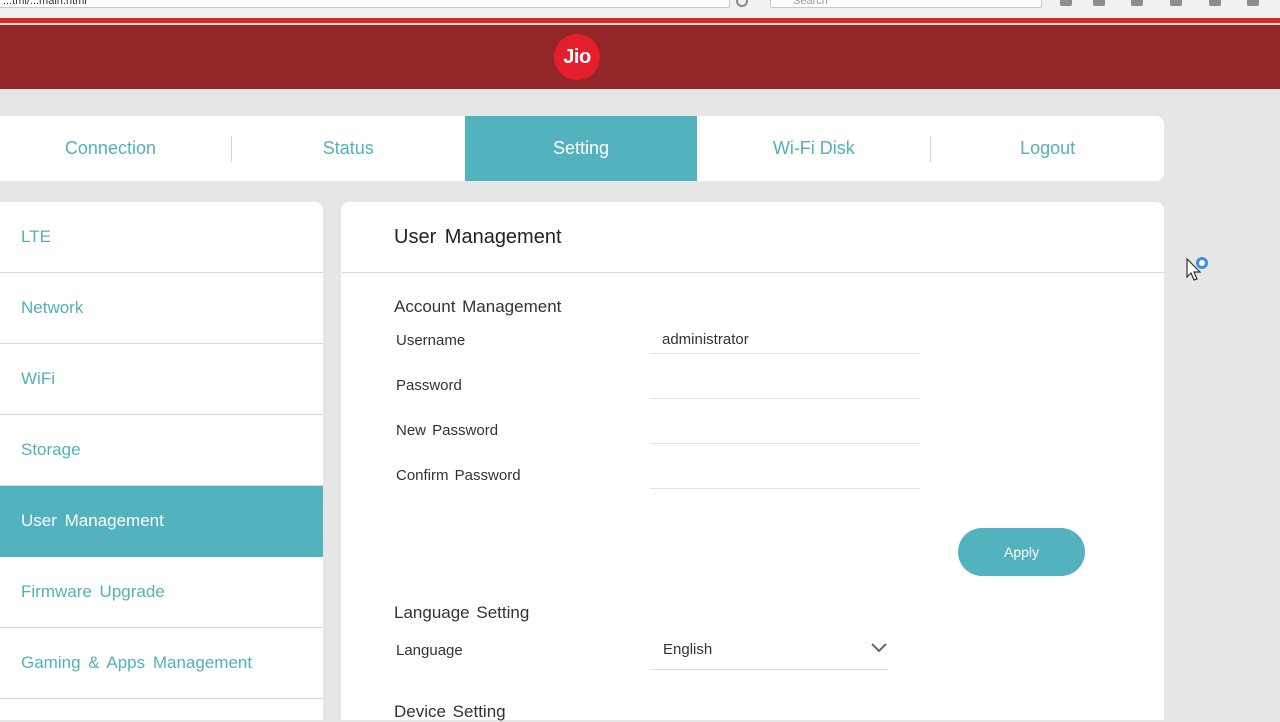  I want to click on sidebar-item-gaming-apps-management: Gaming & Apps Management, so click(161, 663).